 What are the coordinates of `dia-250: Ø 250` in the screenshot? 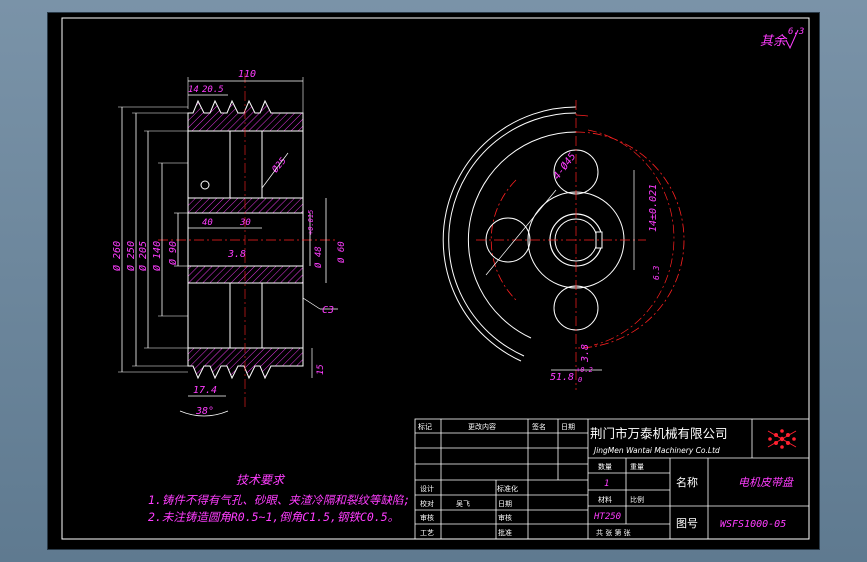 It's located at (131, 256).